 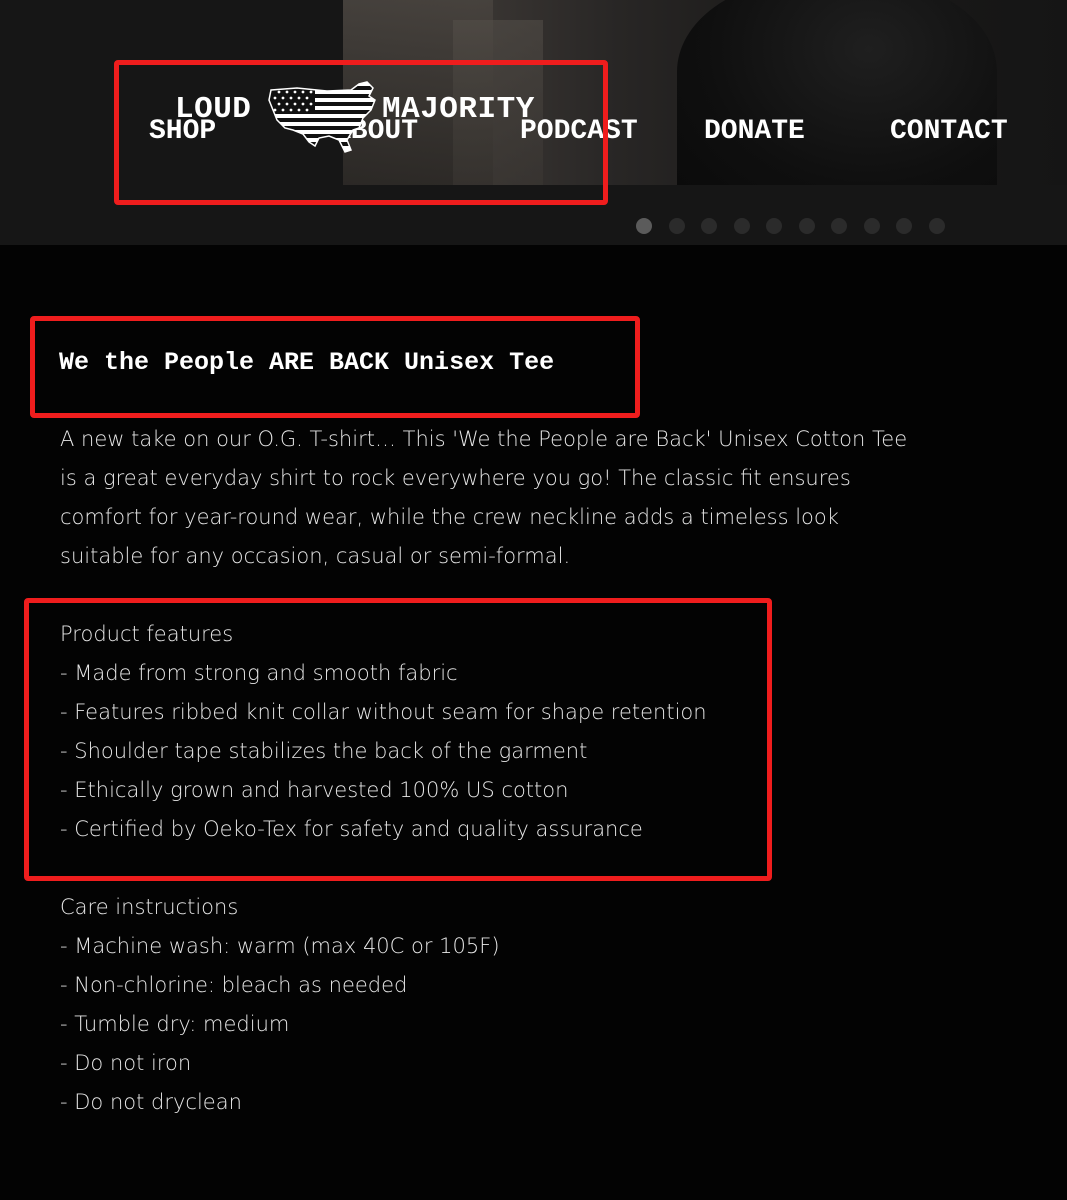 What do you see at coordinates (126, 1063) in the screenshot?
I see `care-item: - Do not iron` at bounding box center [126, 1063].